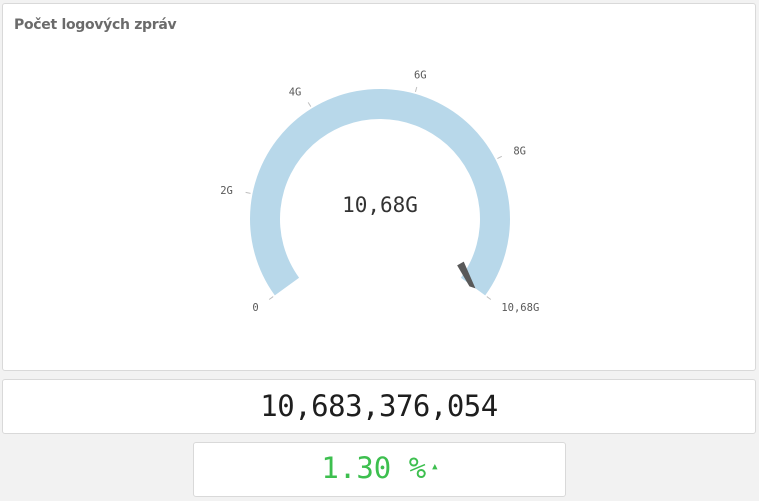  I want to click on gauge-tick-label: 0, so click(255, 308).